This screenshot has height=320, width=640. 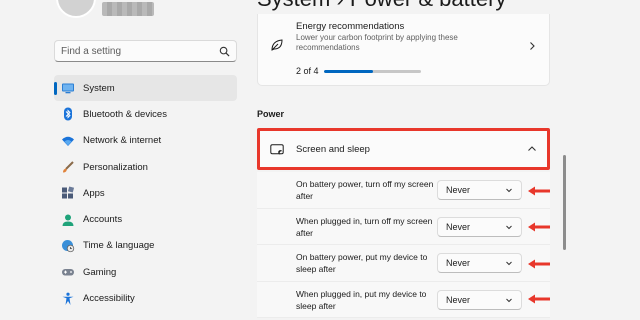 I want to click on sidebar-item-label: Network & internet, so click(x=122, y=141).